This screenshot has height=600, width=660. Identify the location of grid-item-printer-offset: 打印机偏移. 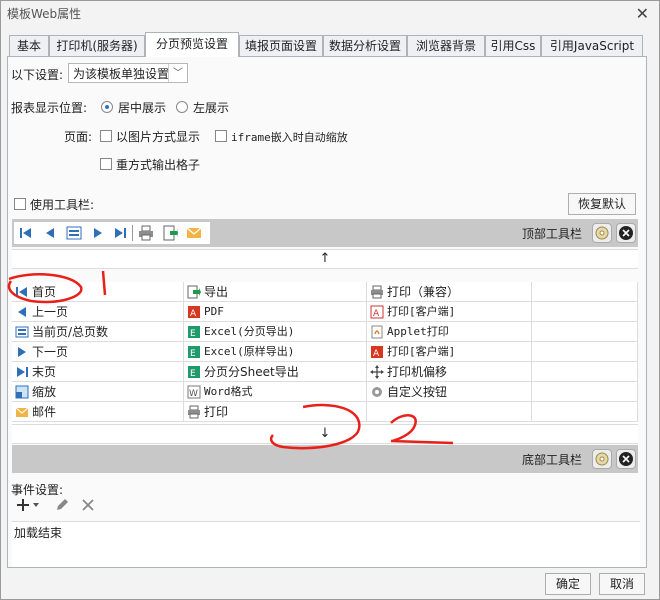
(449, 372).